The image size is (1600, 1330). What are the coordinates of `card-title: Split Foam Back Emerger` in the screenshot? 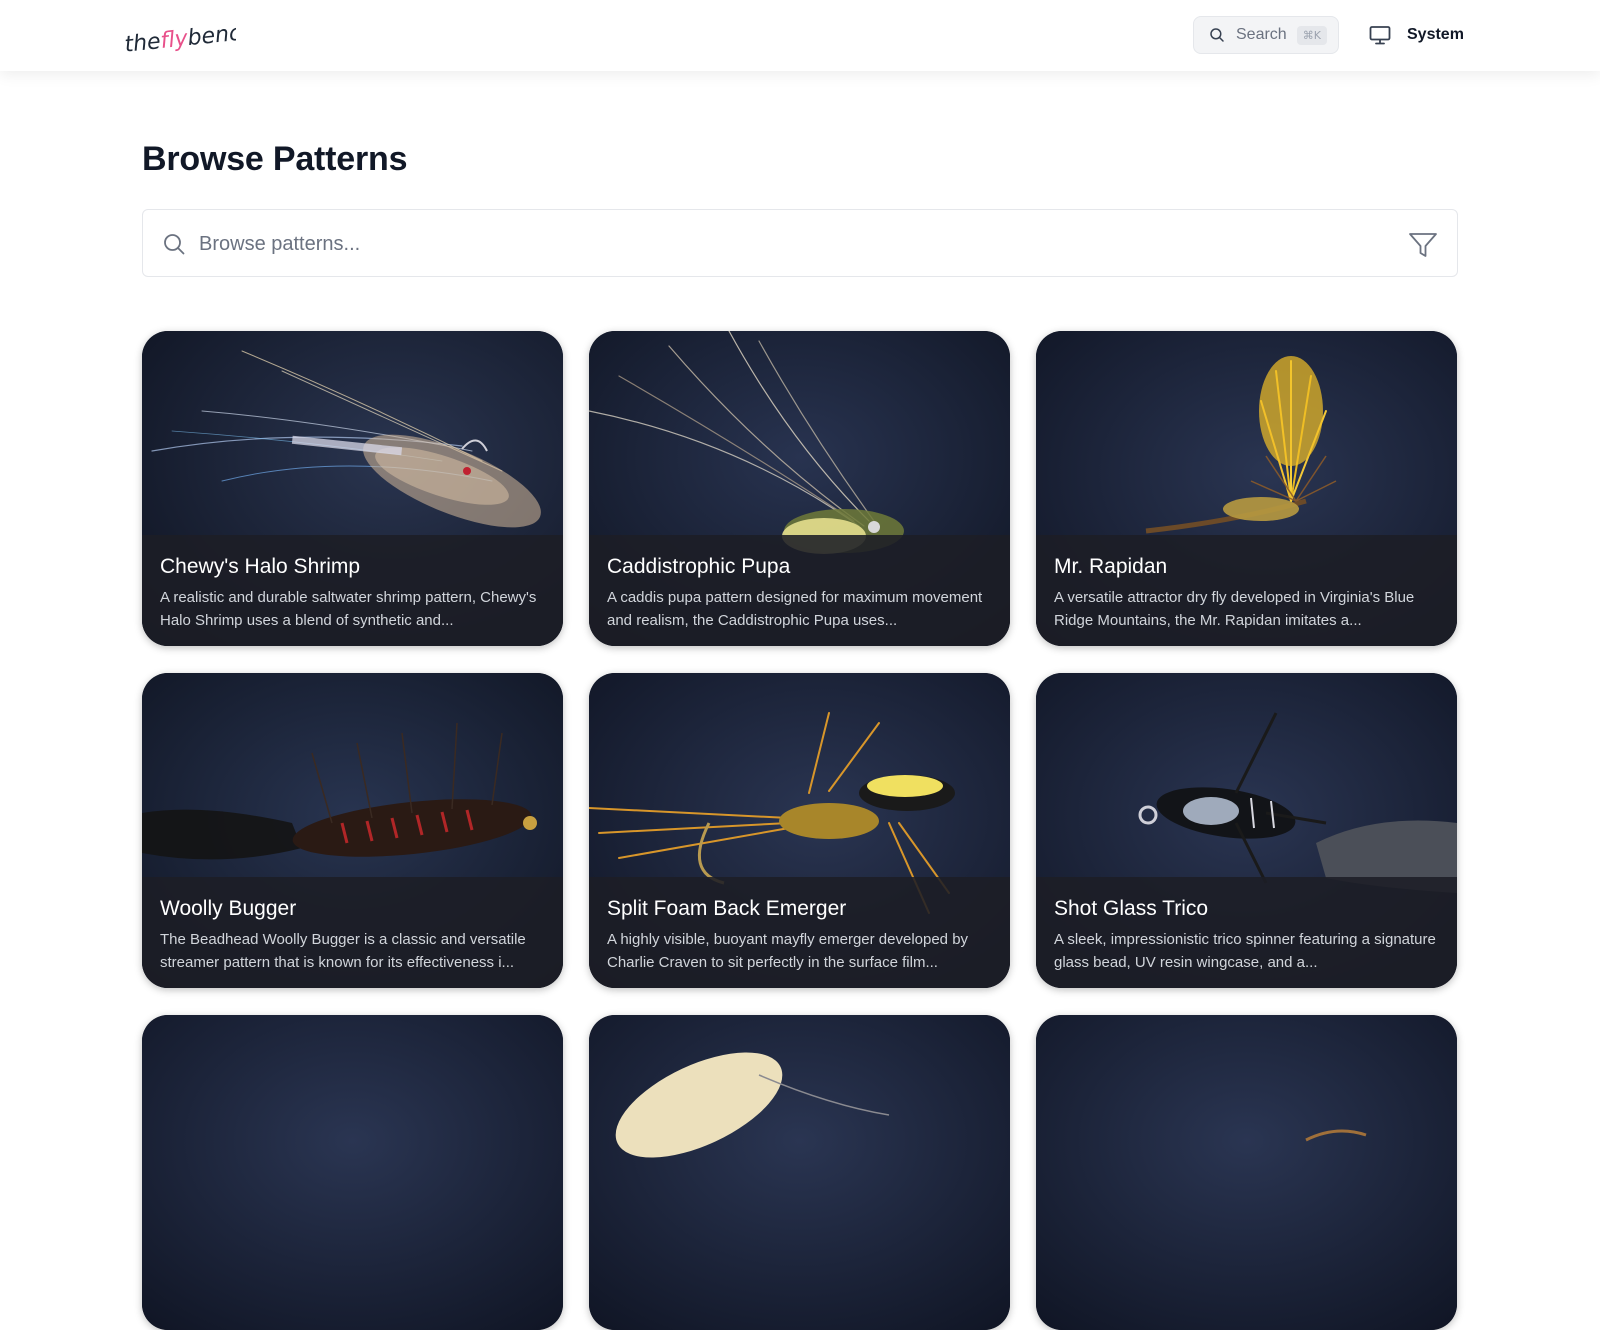 It's located at (727, 908).